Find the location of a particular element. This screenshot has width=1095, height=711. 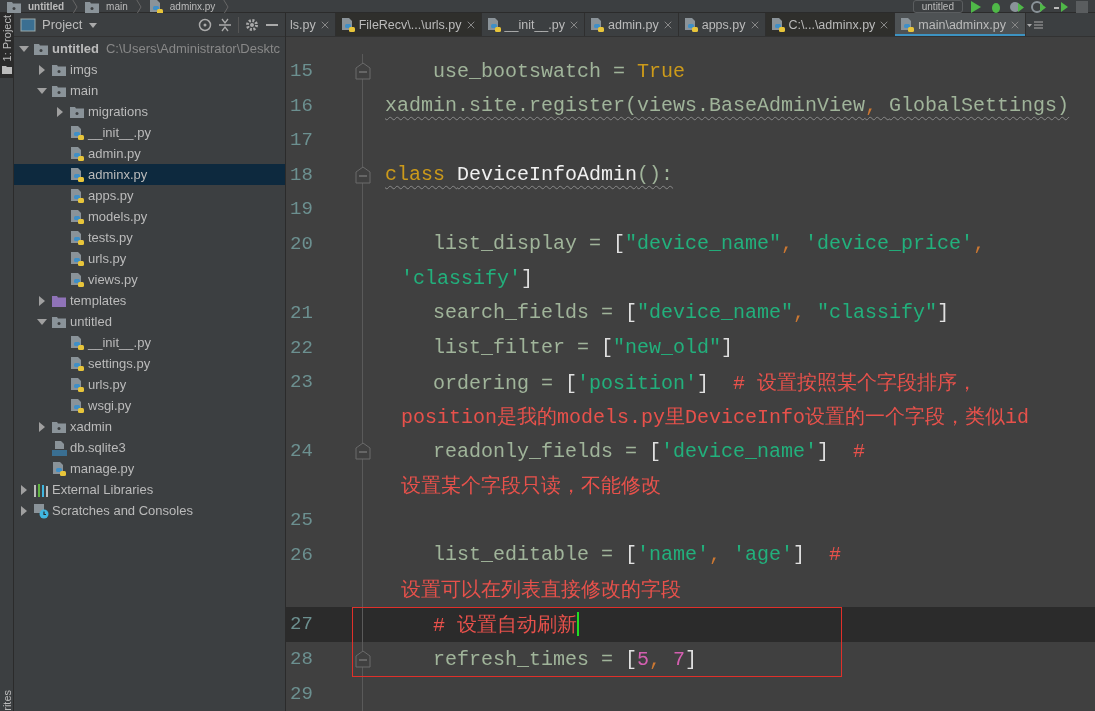

tree-item-label: apps.py is located at coordinates (111, 195).